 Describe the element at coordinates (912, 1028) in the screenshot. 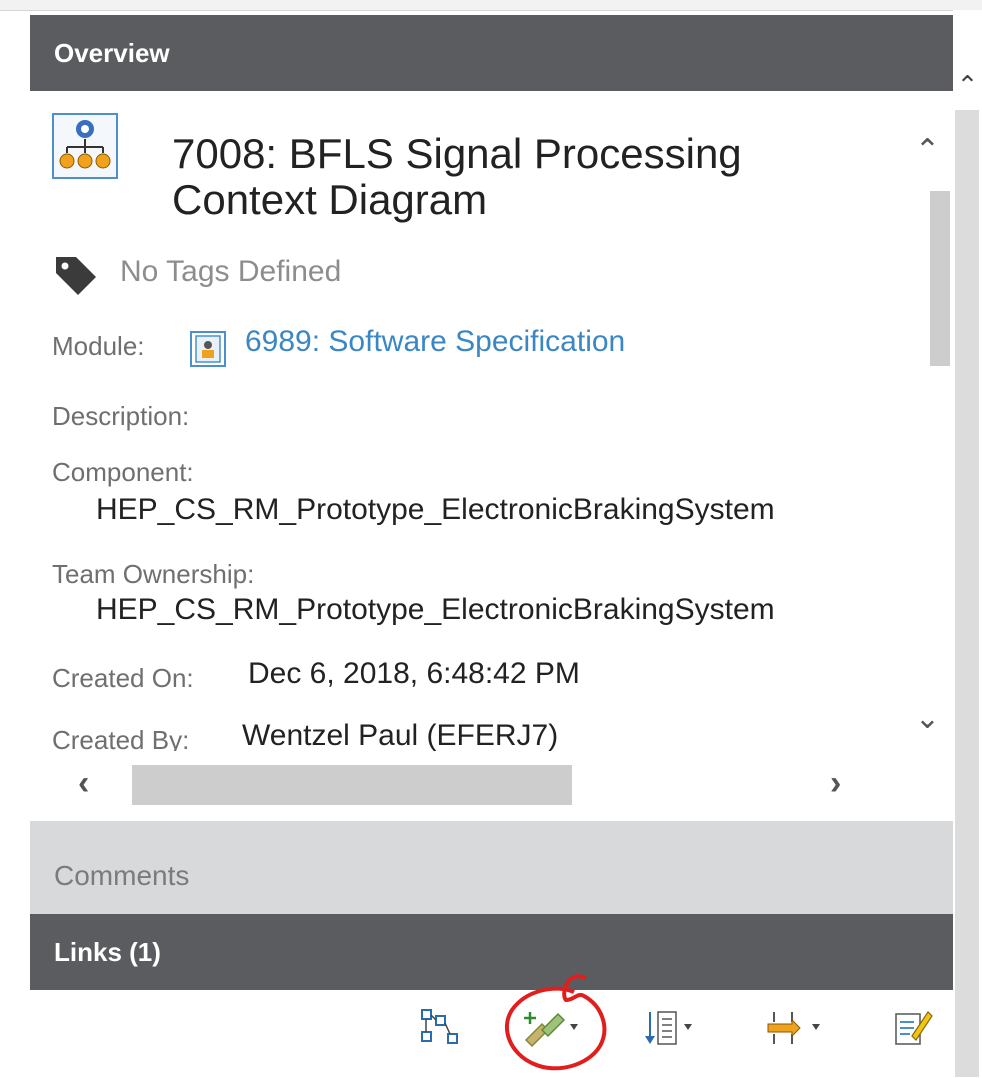

I see `edit-note-icon` at that location.